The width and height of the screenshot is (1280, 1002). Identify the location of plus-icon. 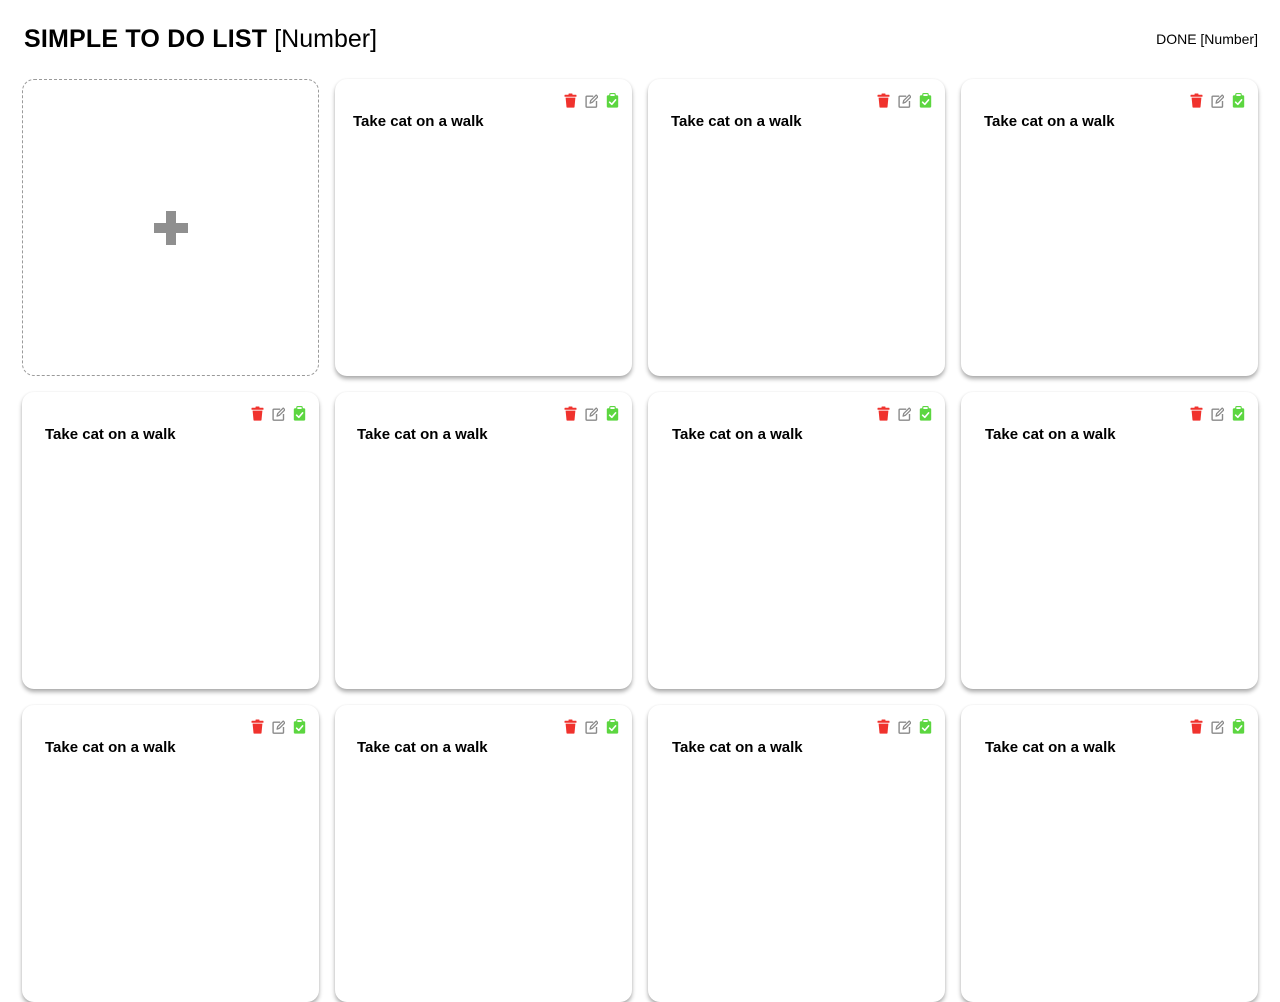
(170, 227).